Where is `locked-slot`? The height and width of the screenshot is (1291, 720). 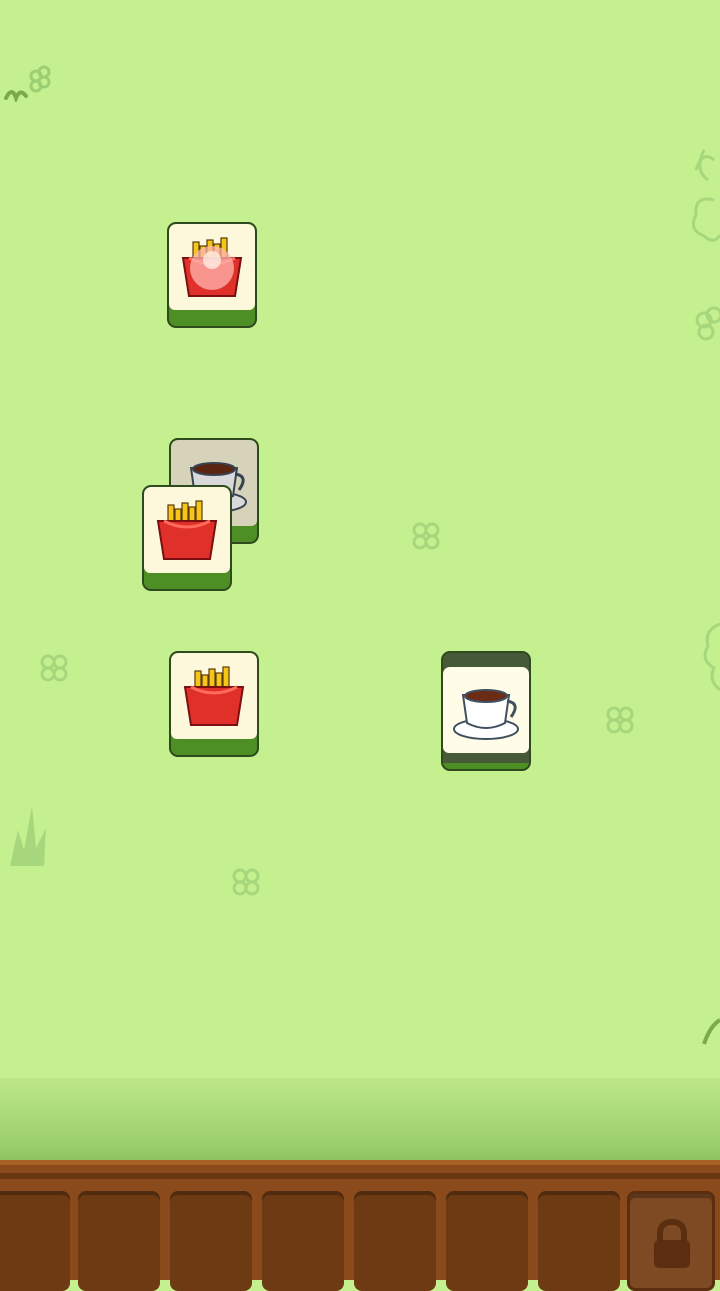 locked-slot is located at coordinates (671, 1241).